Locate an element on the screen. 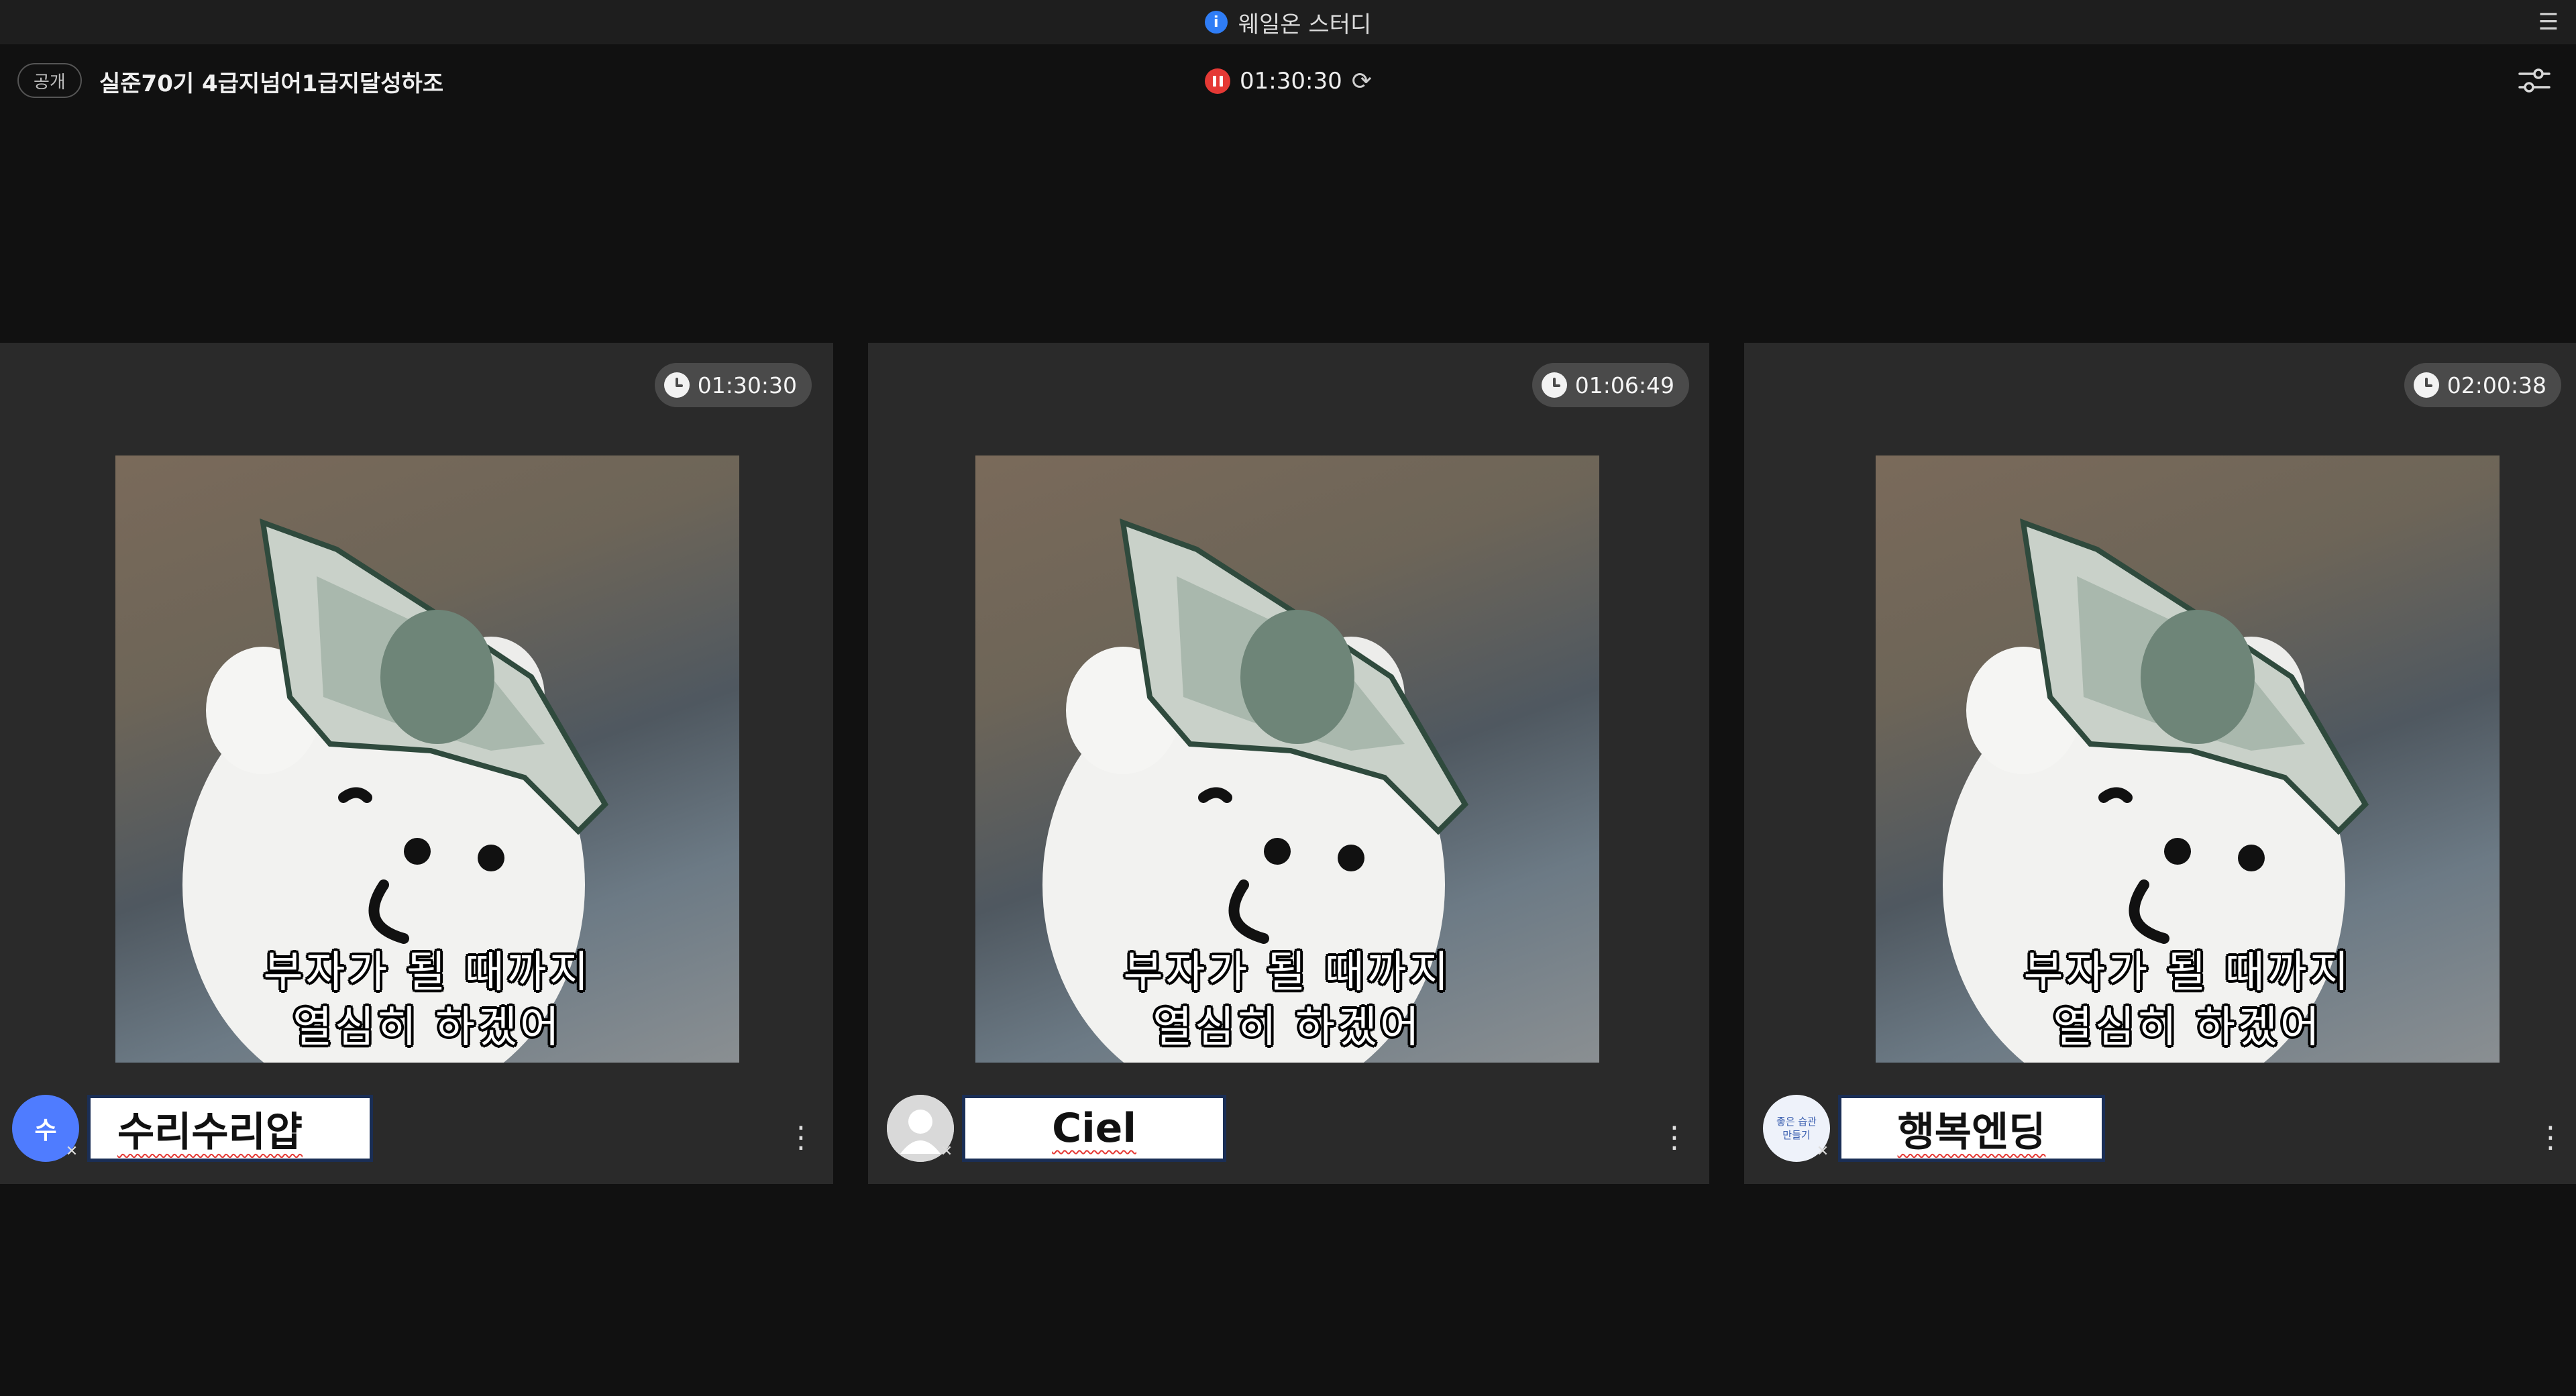 The height and width of the screenshot is (1396, 2576). room-timer: 01:30:30 ⟳ is located at coordinates (1288, 81).